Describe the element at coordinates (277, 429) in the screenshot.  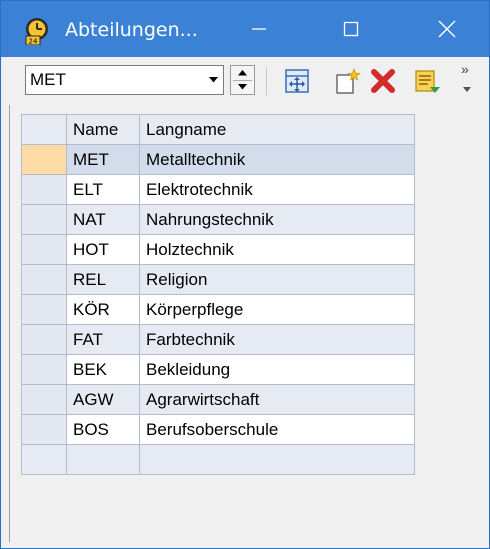
I see `cell-langname: Berufsoberschule` at that location.